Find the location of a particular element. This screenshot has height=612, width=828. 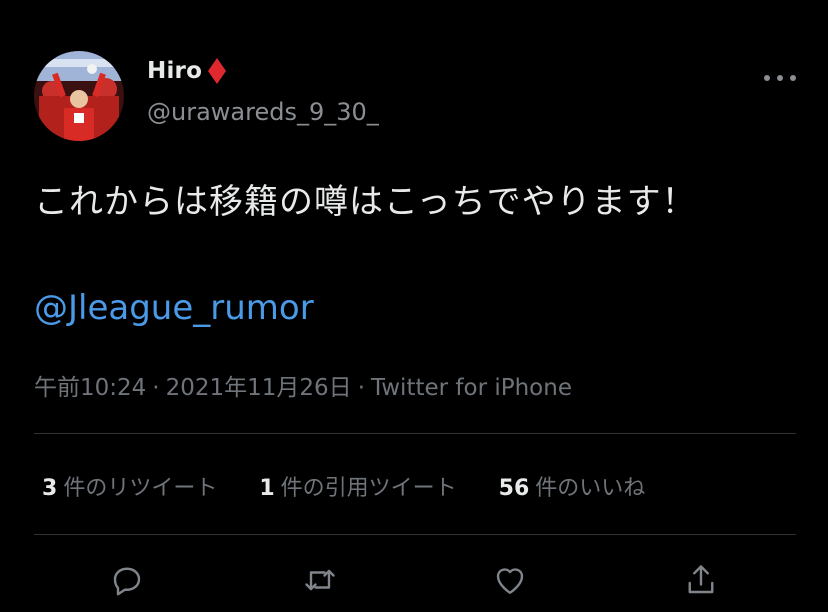

retweets-stat: 3 件のリツイート is located at coordinates (129, 486).